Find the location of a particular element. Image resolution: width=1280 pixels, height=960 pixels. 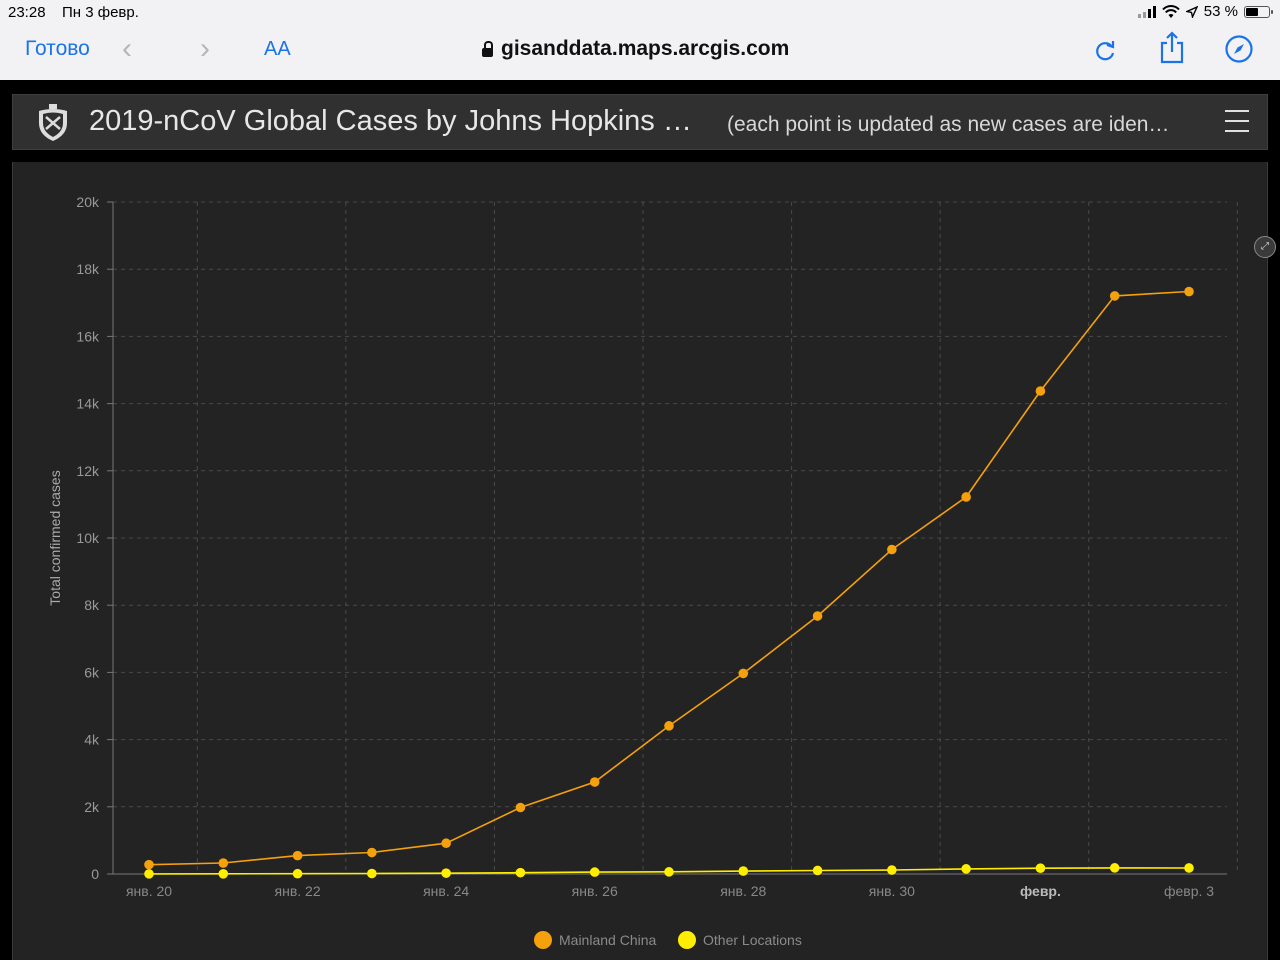

x-tick-label: февр. is located at coordinates (1040, 891).